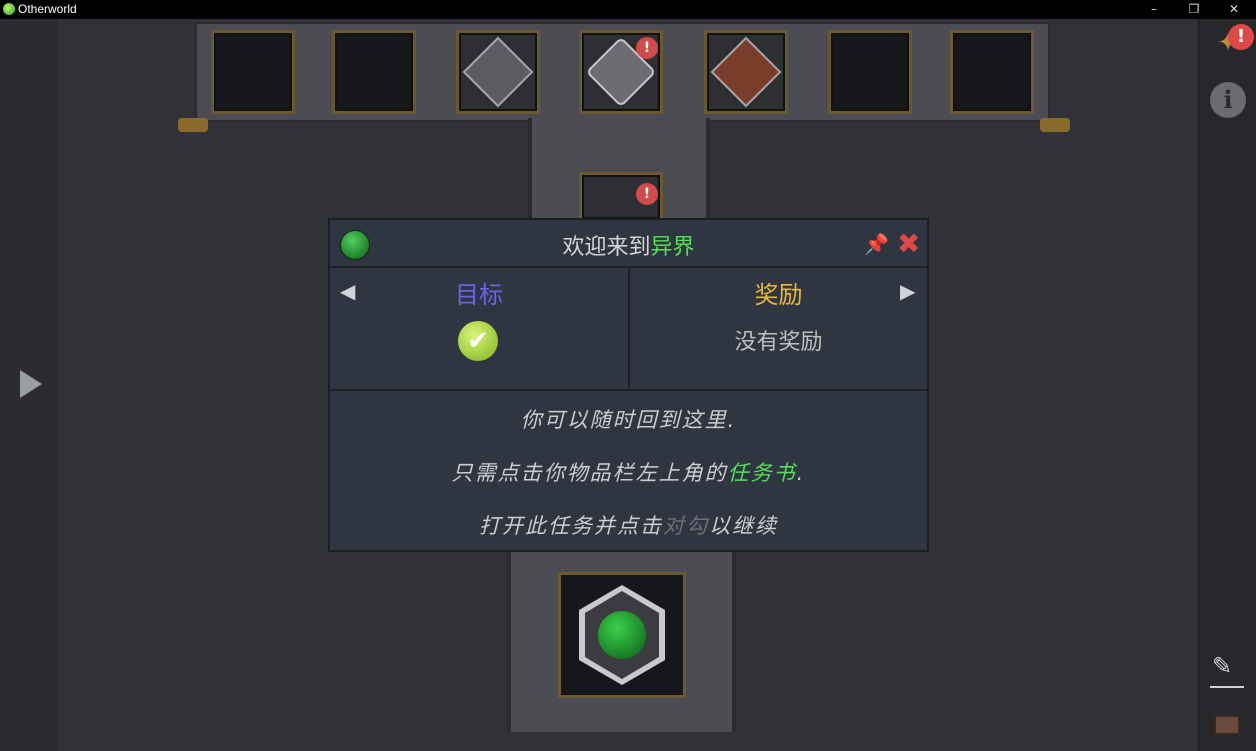 This screenshot has width=1256, height=751. Describe the element at coordinates (9, 9) in the screenshot. I see `app-icon` at that location.